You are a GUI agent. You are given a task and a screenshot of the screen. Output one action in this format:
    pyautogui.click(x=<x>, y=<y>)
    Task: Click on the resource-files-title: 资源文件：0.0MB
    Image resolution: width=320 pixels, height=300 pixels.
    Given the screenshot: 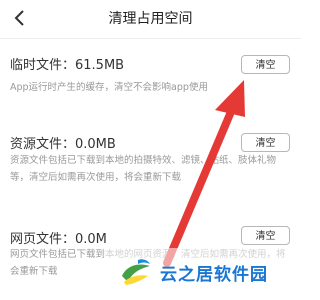 What is the action you would take?
    pyautogui.click(x=63, y=144)
    